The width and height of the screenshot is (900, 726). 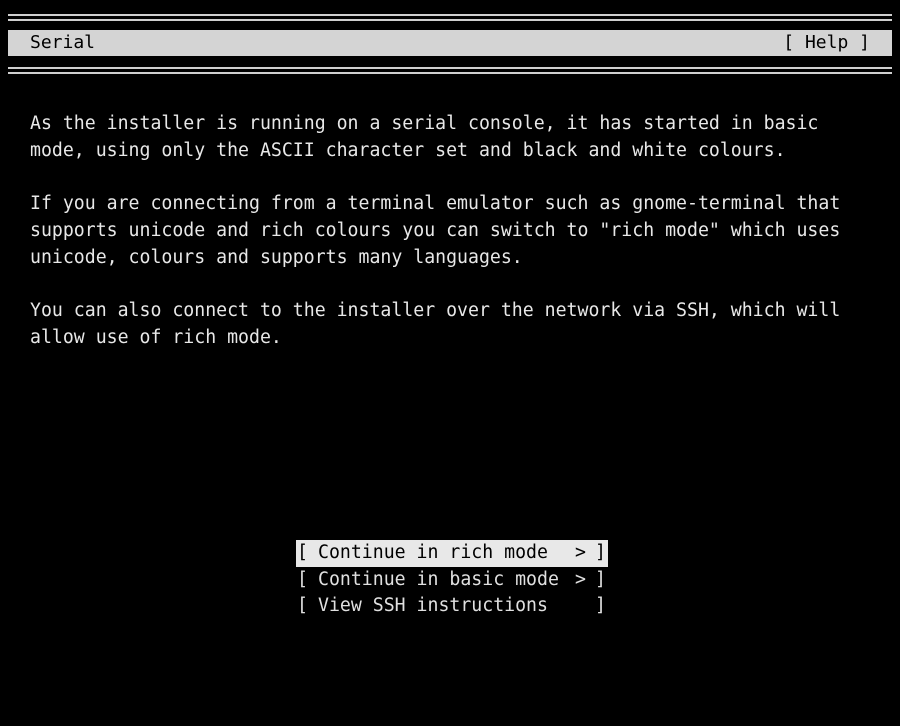 I want to click on button-label: Continue in rich mode, so click(x=433, y=552).